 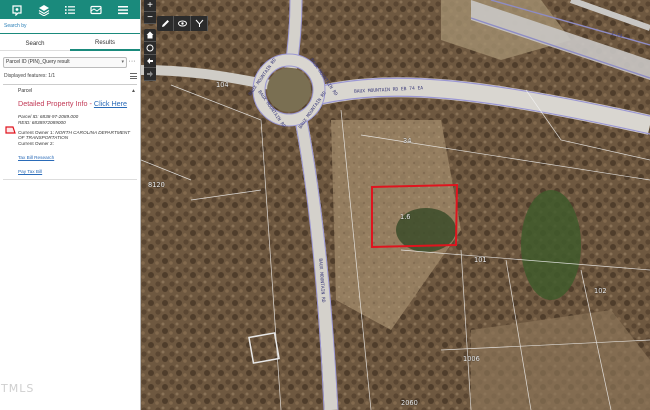 I want to click on zoom-controls: + −, so click(x=150, y=12).